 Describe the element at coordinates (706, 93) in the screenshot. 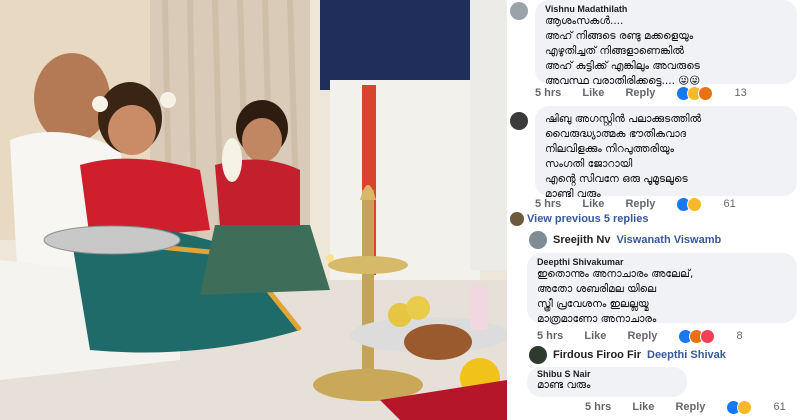

I see `angry-reaction-icon` at that location.